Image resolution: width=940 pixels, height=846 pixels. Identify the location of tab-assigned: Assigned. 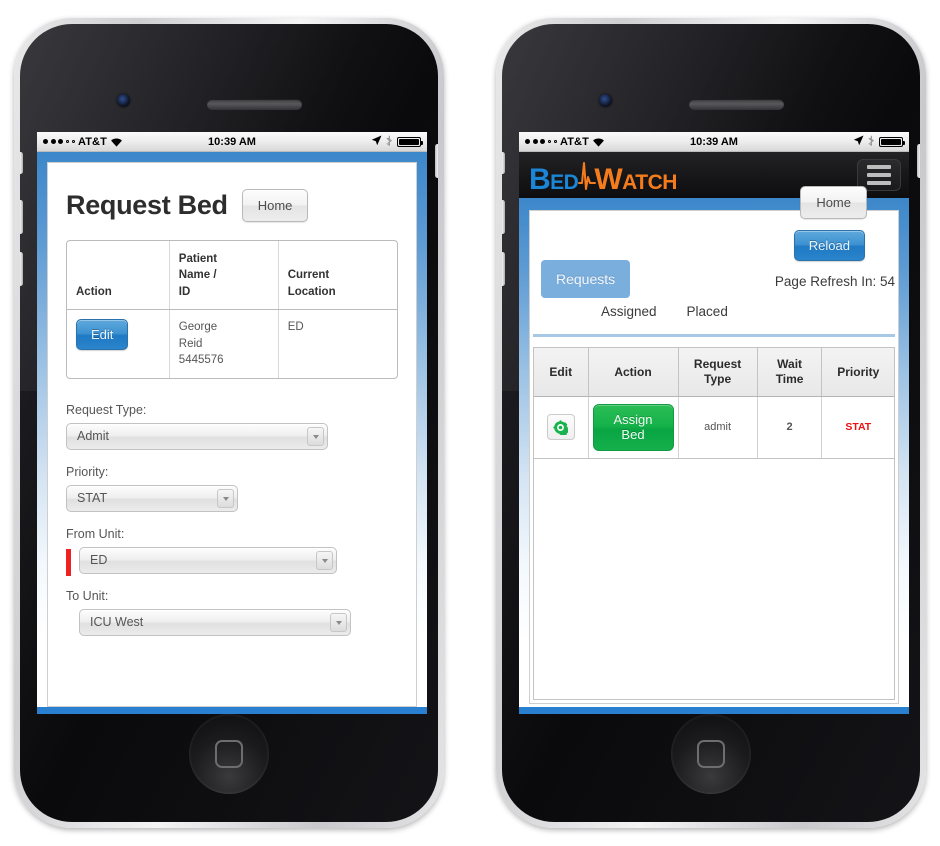
(629, 311).